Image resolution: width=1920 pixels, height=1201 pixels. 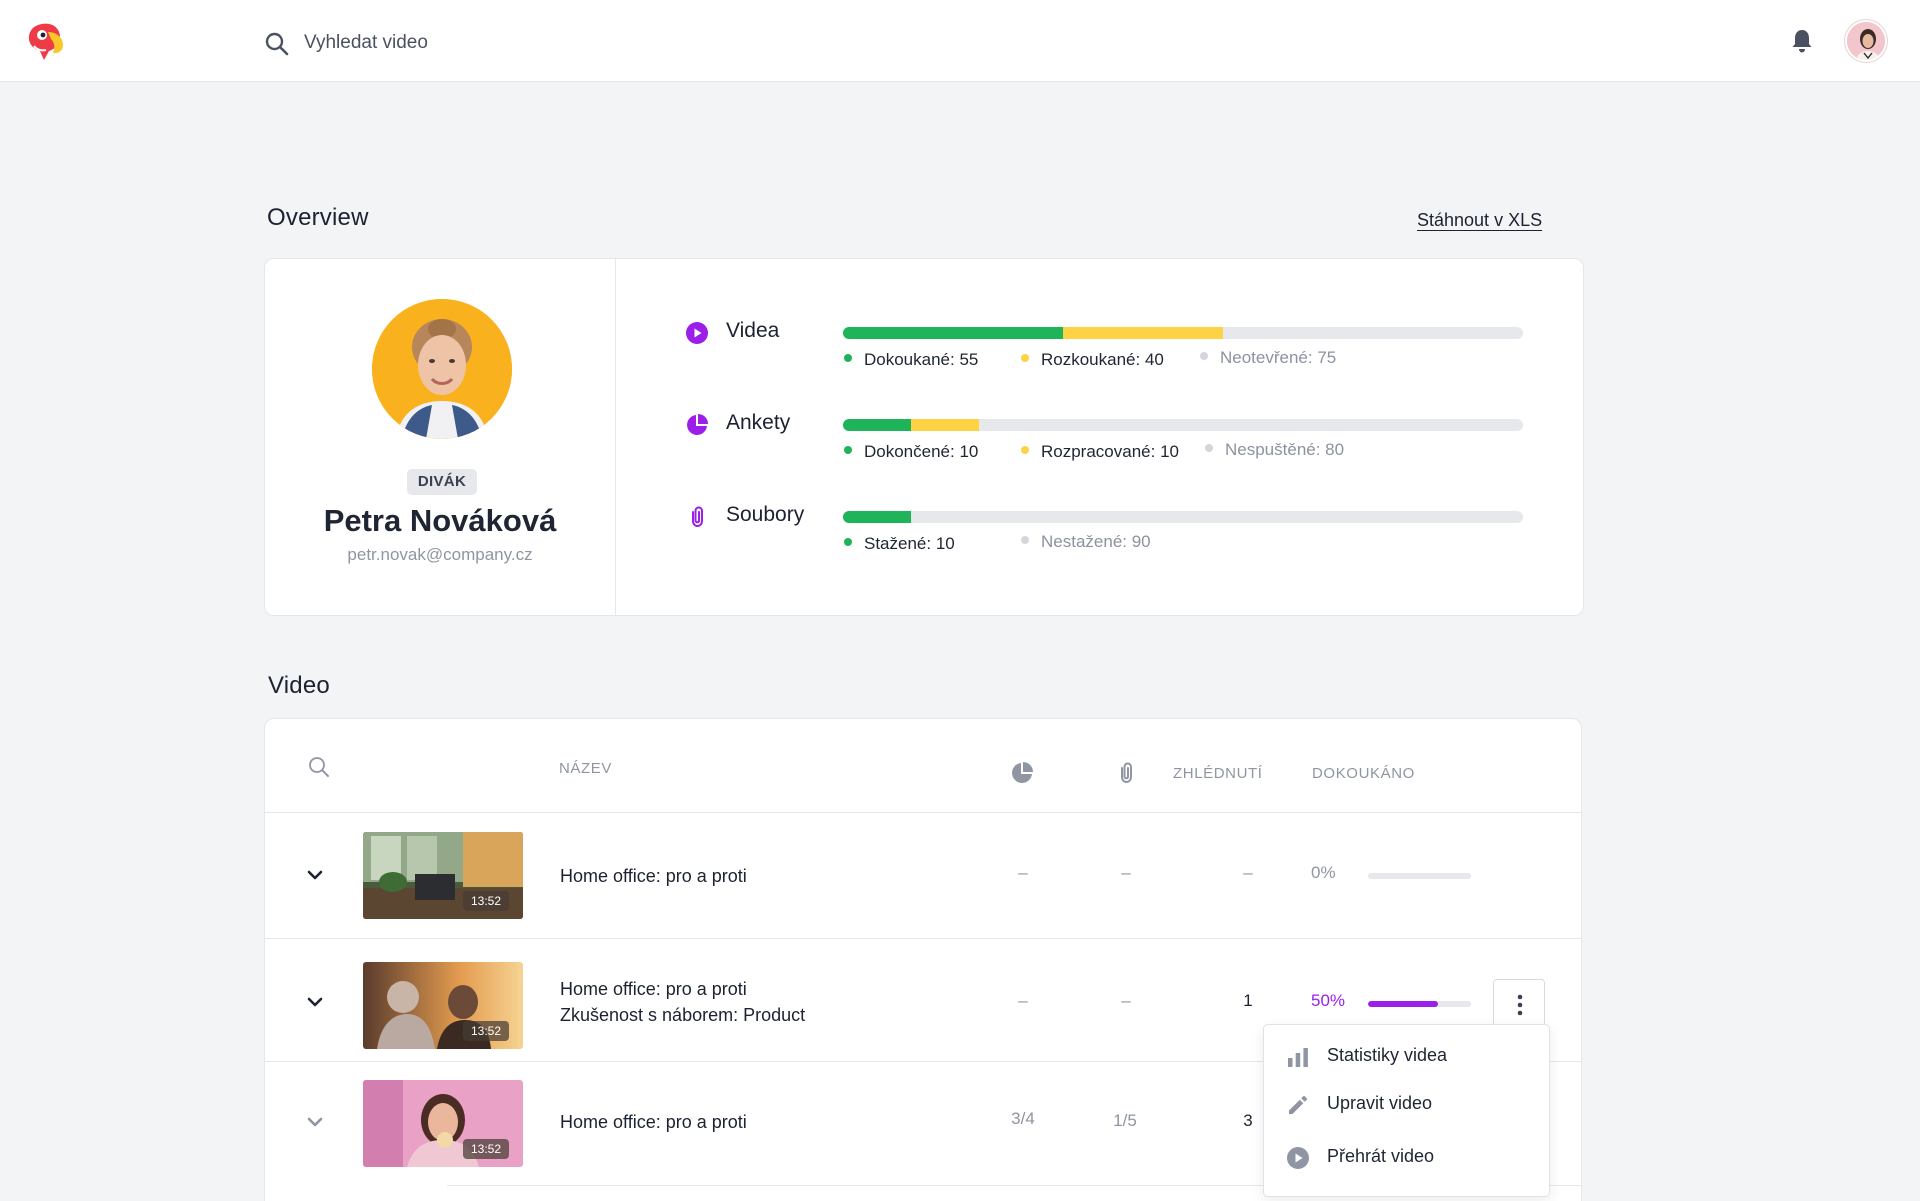 I want to click on menu-item-edit-video: Upravit video, so click(x=1406, y=1104).